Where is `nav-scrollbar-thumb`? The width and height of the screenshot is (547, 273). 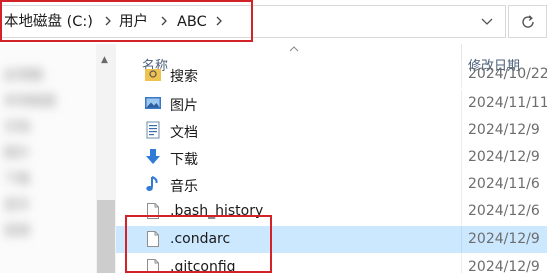 nav-scrollbar-thumb is located at coordinates (106, 236).